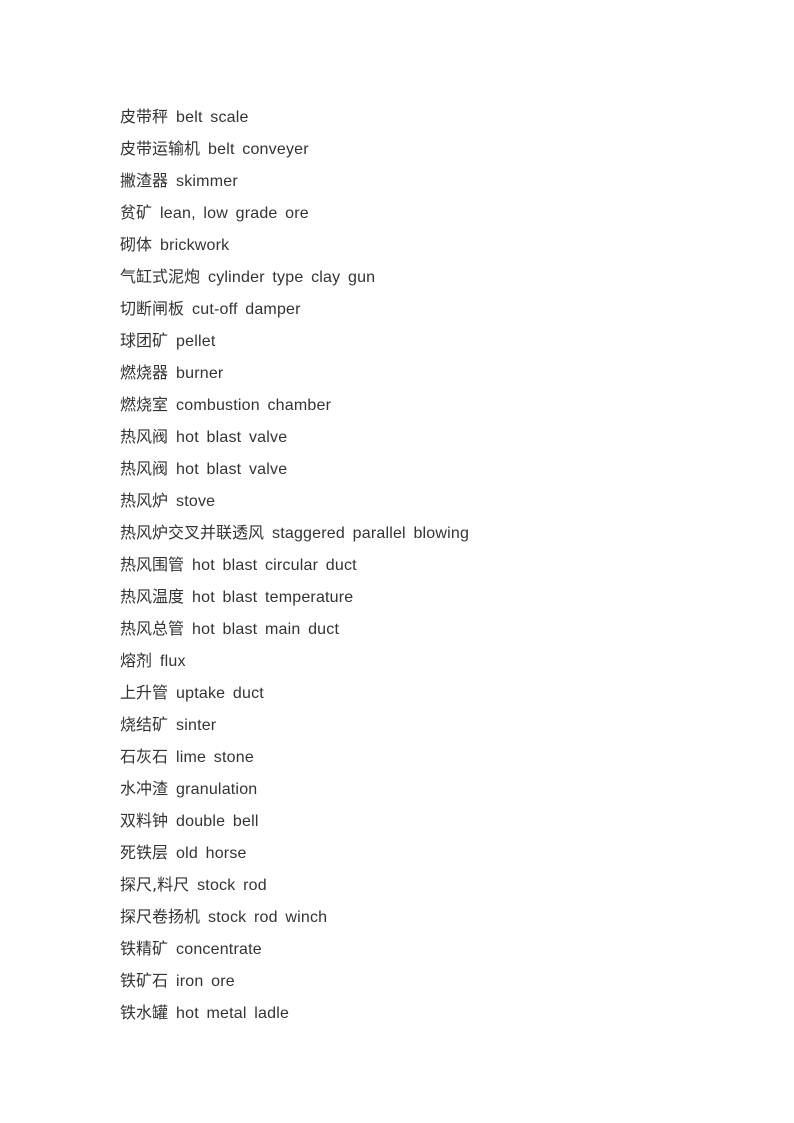  I want to click on glossary-entry: 双料钟 double bell, so click(294, 821).